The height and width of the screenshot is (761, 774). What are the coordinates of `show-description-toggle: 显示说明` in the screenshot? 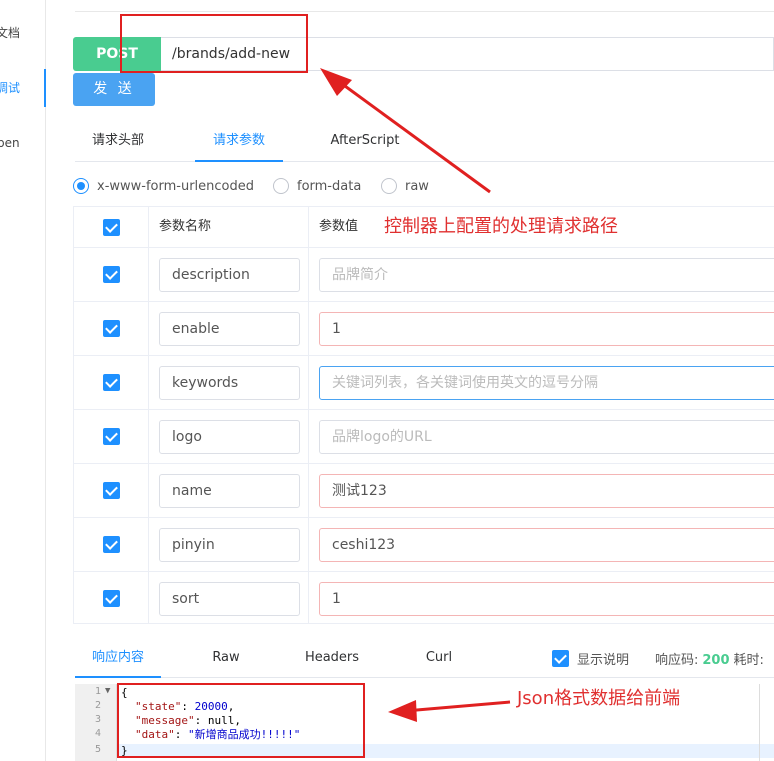 It's located at (590, 658).